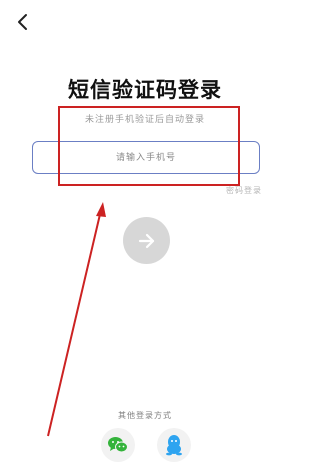  I want to click on next-button, so click(146, 240).